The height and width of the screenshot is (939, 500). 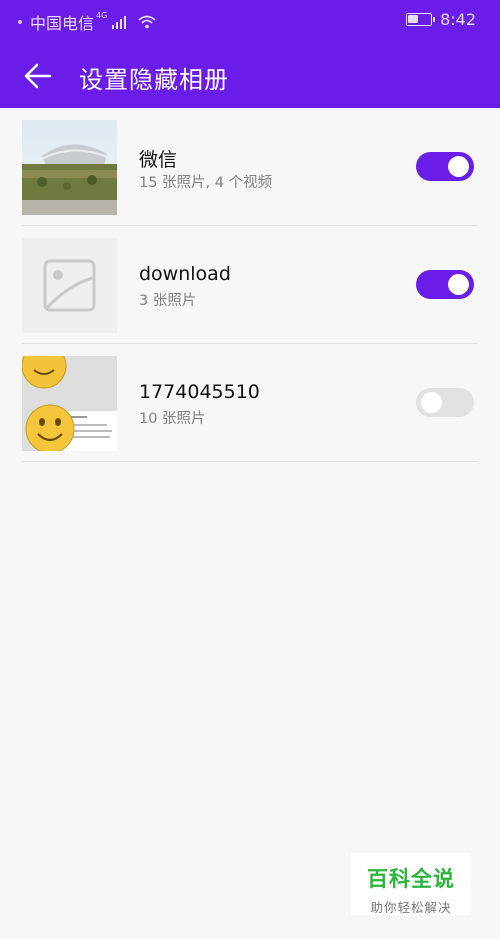 What do you see at coordinates (199, 392) in the screenshot?
I see `album-name: 1774045510` at bounding box center [199, 392].